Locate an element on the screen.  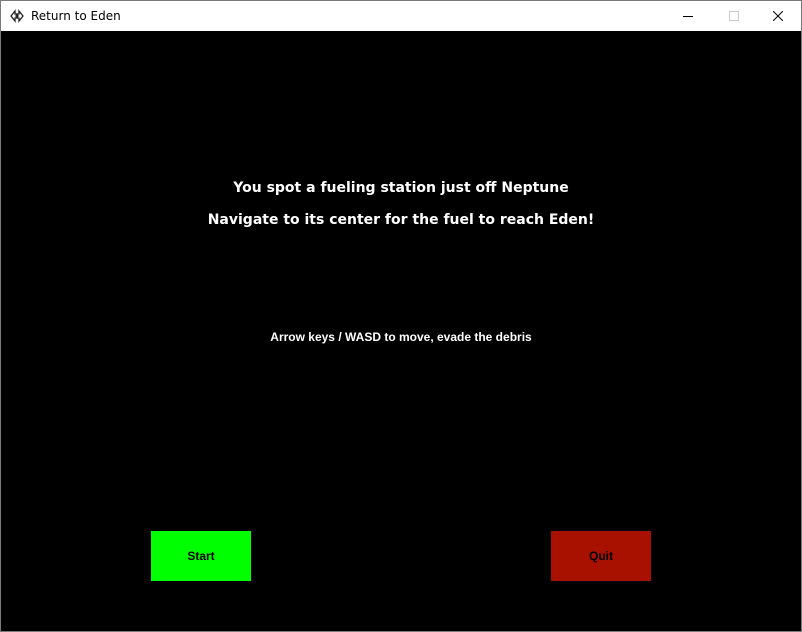
window-title: Return to Eden is located at coordinates (76, 16).